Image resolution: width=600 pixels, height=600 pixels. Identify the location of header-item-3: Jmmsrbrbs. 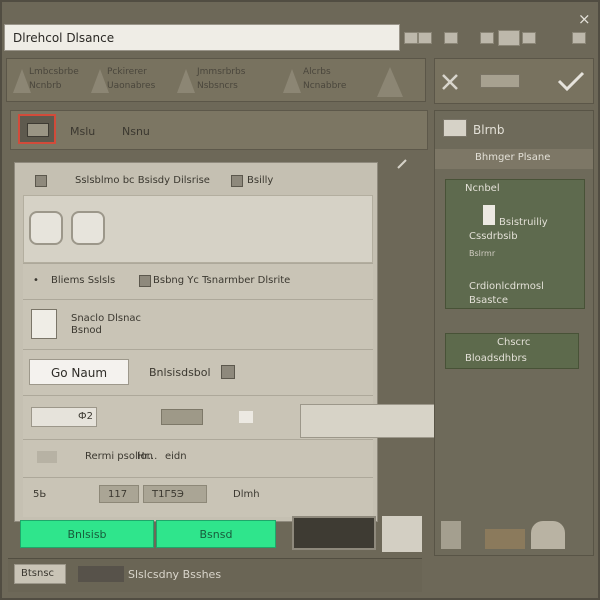
(221, 72).